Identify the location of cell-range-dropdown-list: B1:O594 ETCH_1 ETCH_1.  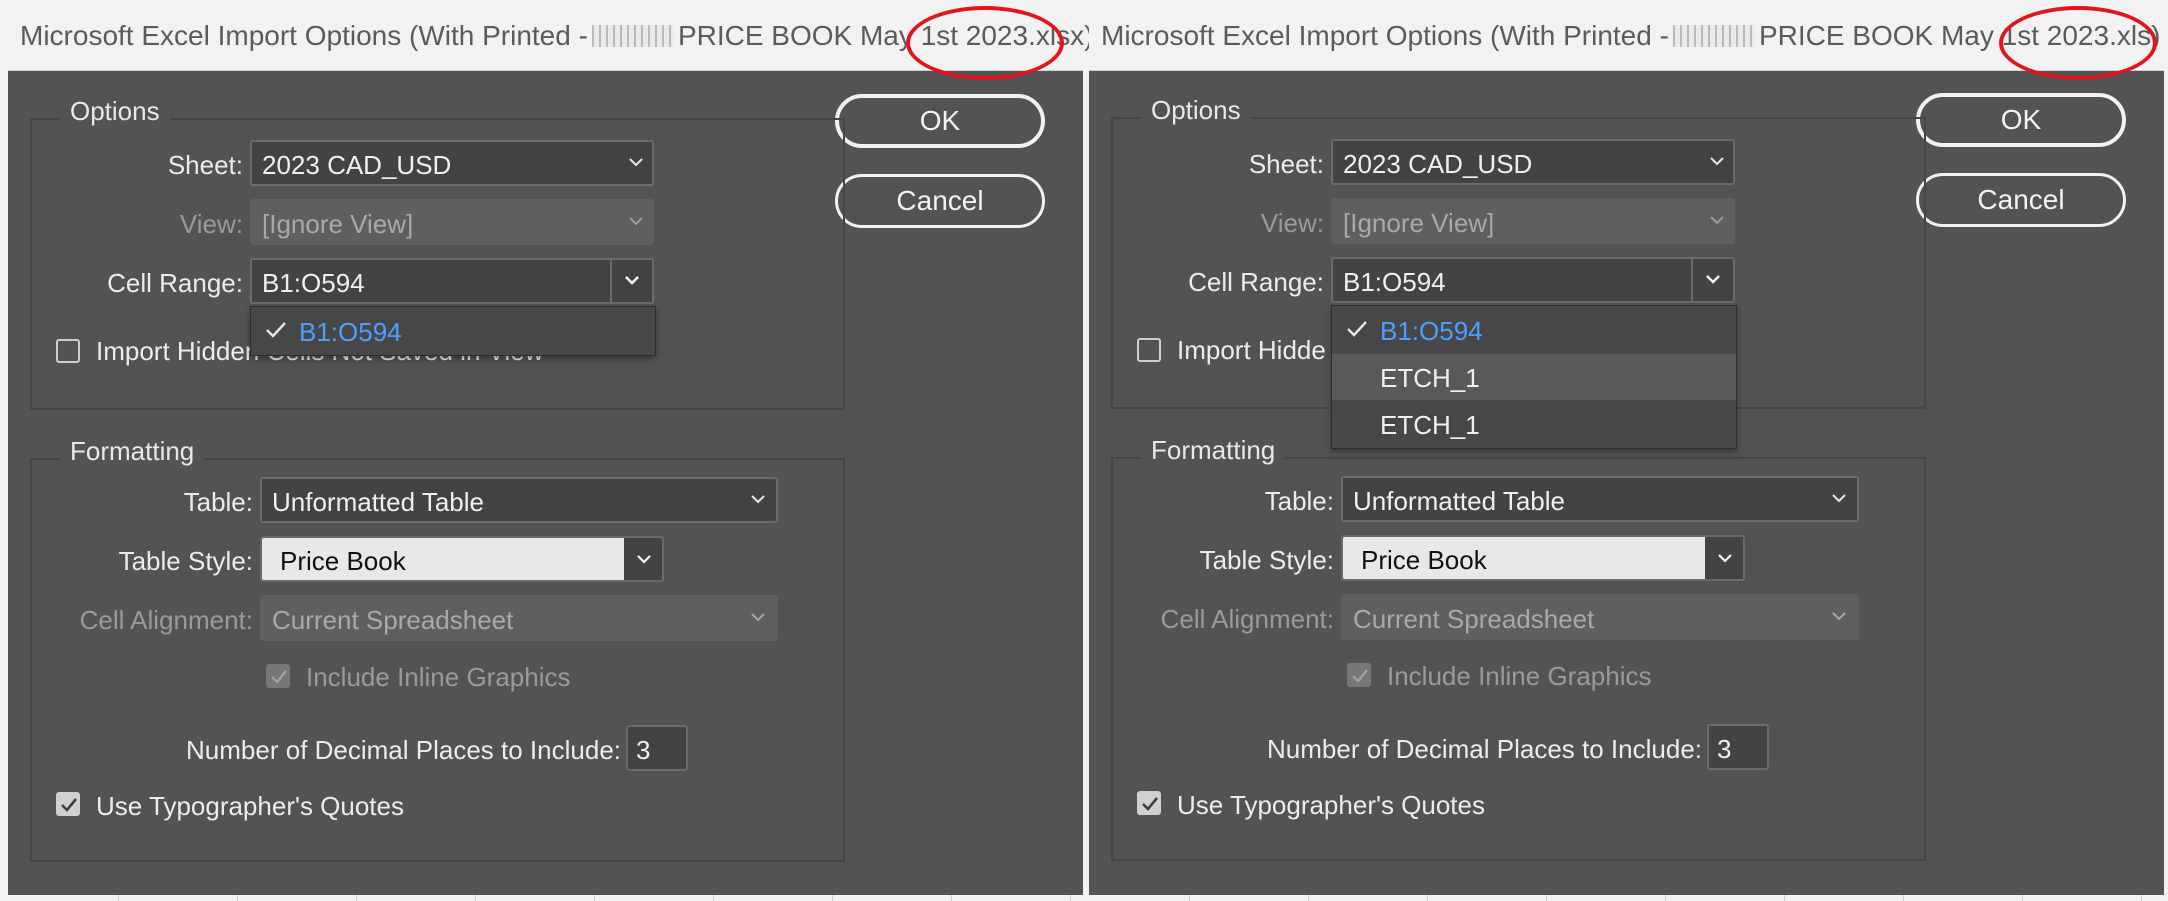
(1534, 377).